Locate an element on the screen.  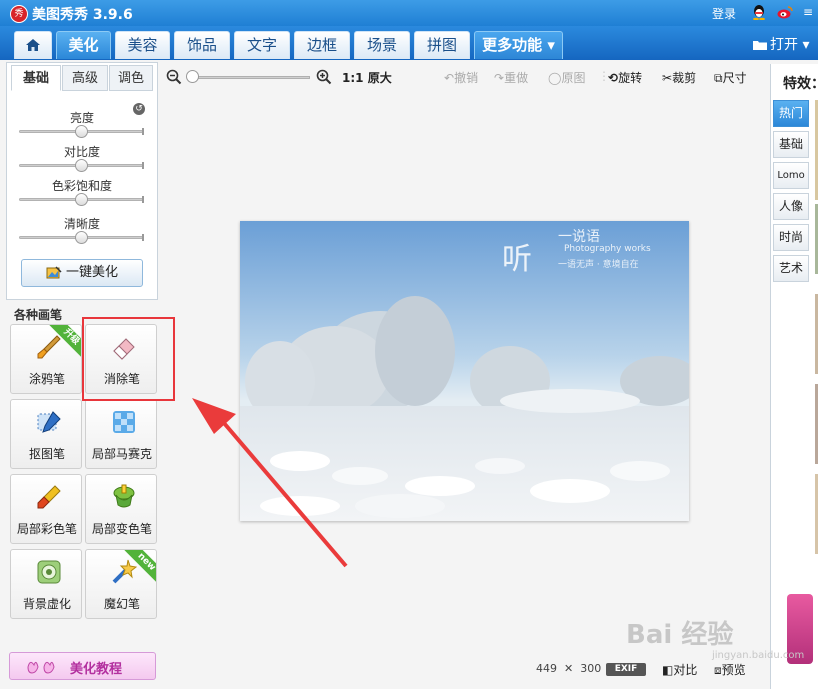
tab-home is located at coordinates (33, 45).